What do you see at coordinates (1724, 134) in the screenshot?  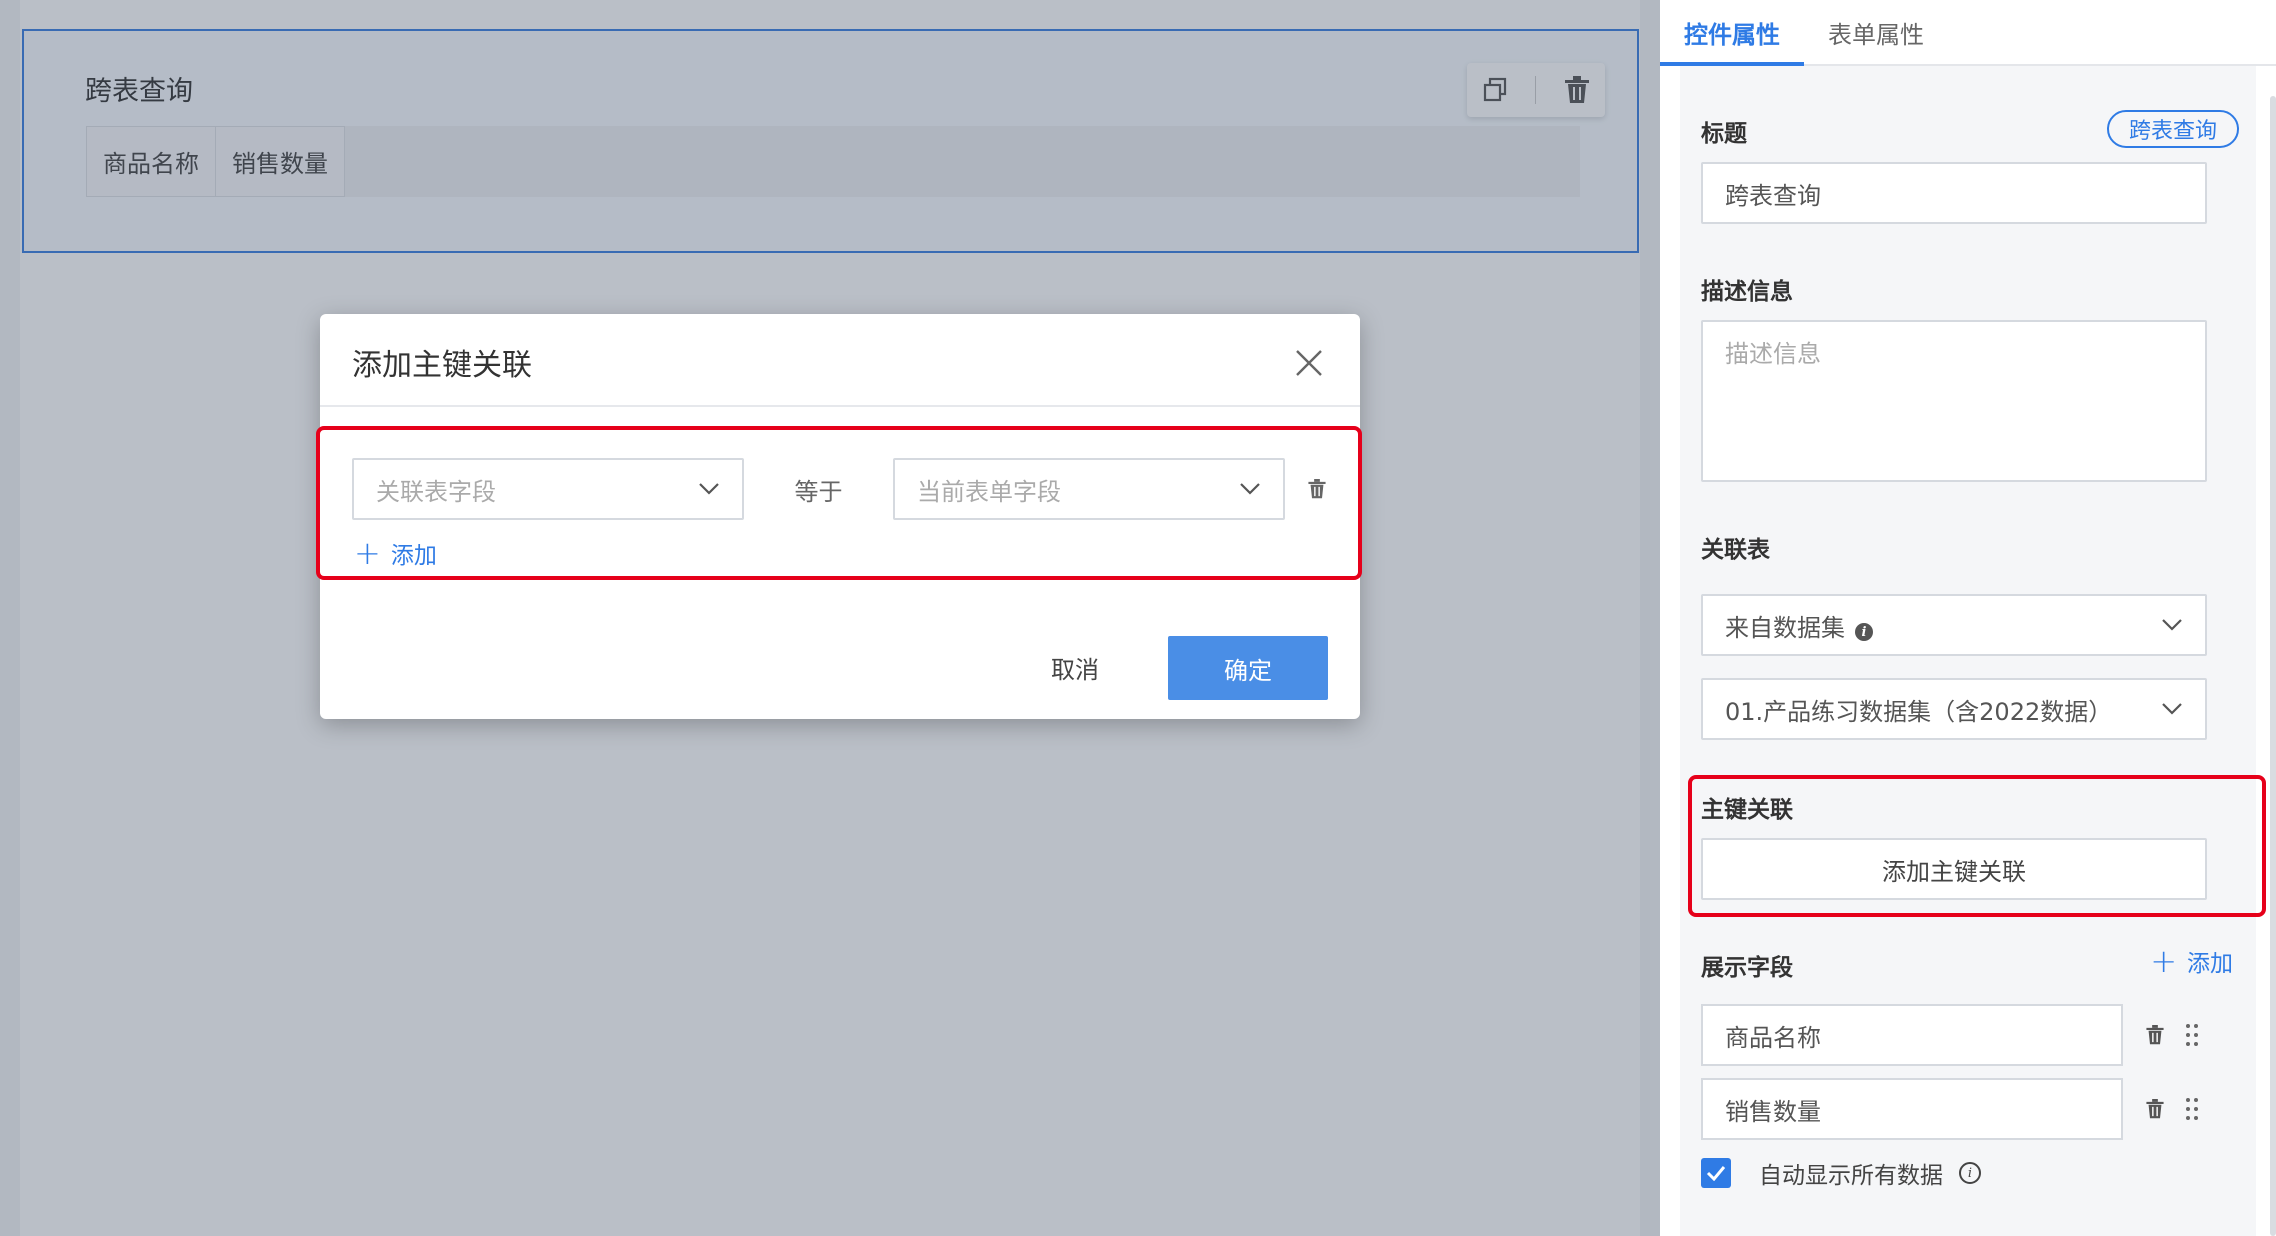 I see `title-label: 标题` at bounding box center [1724, 134].